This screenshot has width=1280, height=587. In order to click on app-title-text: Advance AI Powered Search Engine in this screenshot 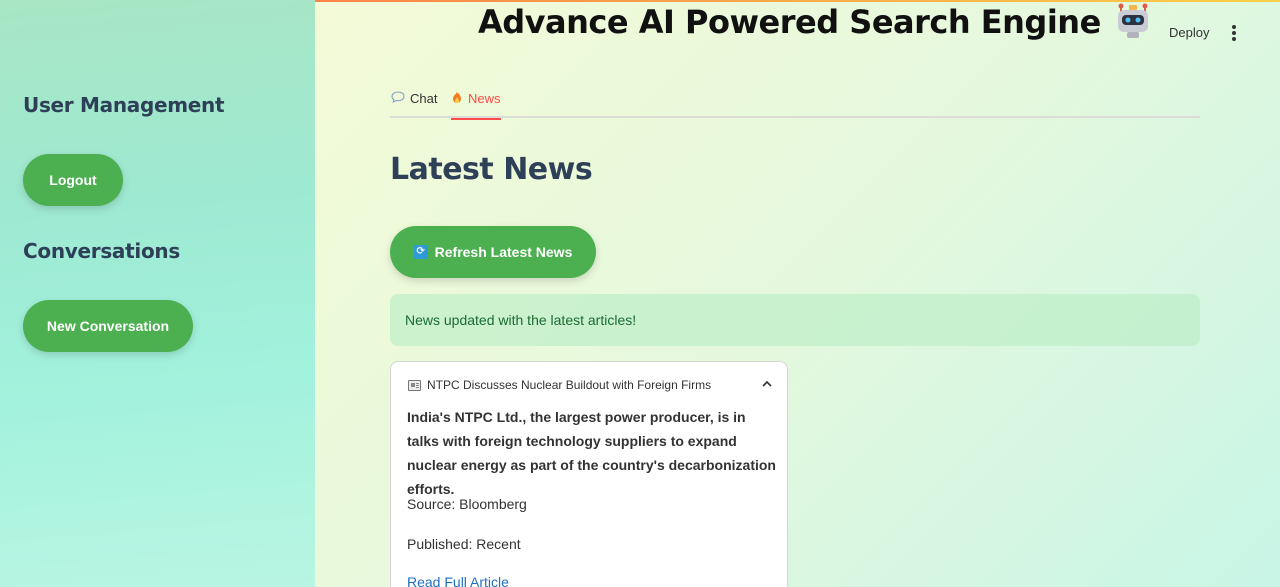, I will do `click(789, 22)`.